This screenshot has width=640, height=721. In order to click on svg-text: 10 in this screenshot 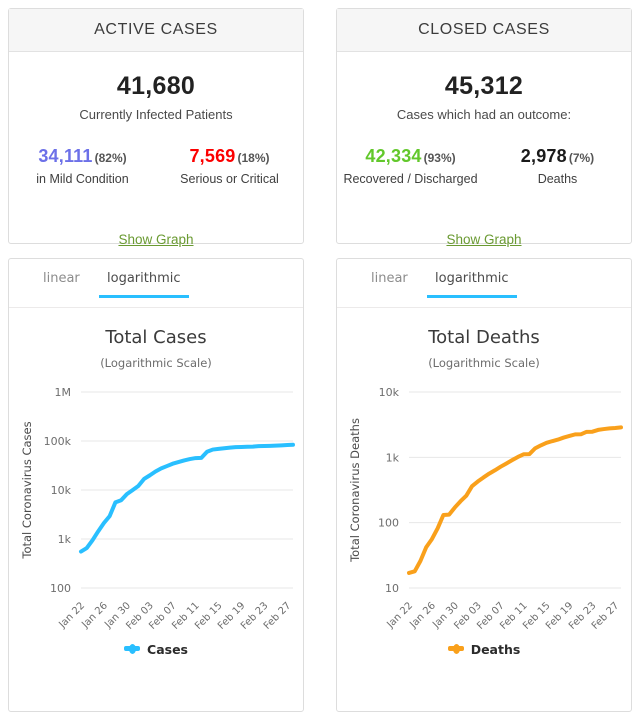, I will do `click(392, 588)`.